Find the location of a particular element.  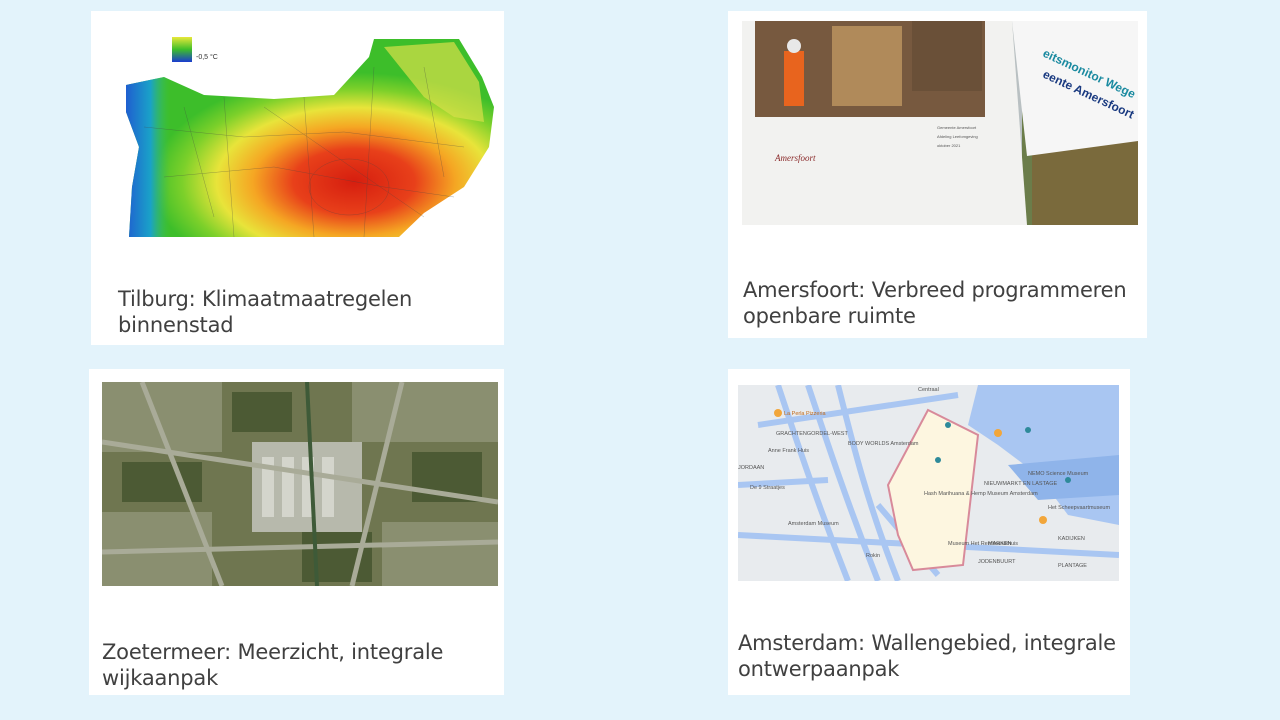

map-label: La Perla Pizzeria is located at coordinates (805, 414).